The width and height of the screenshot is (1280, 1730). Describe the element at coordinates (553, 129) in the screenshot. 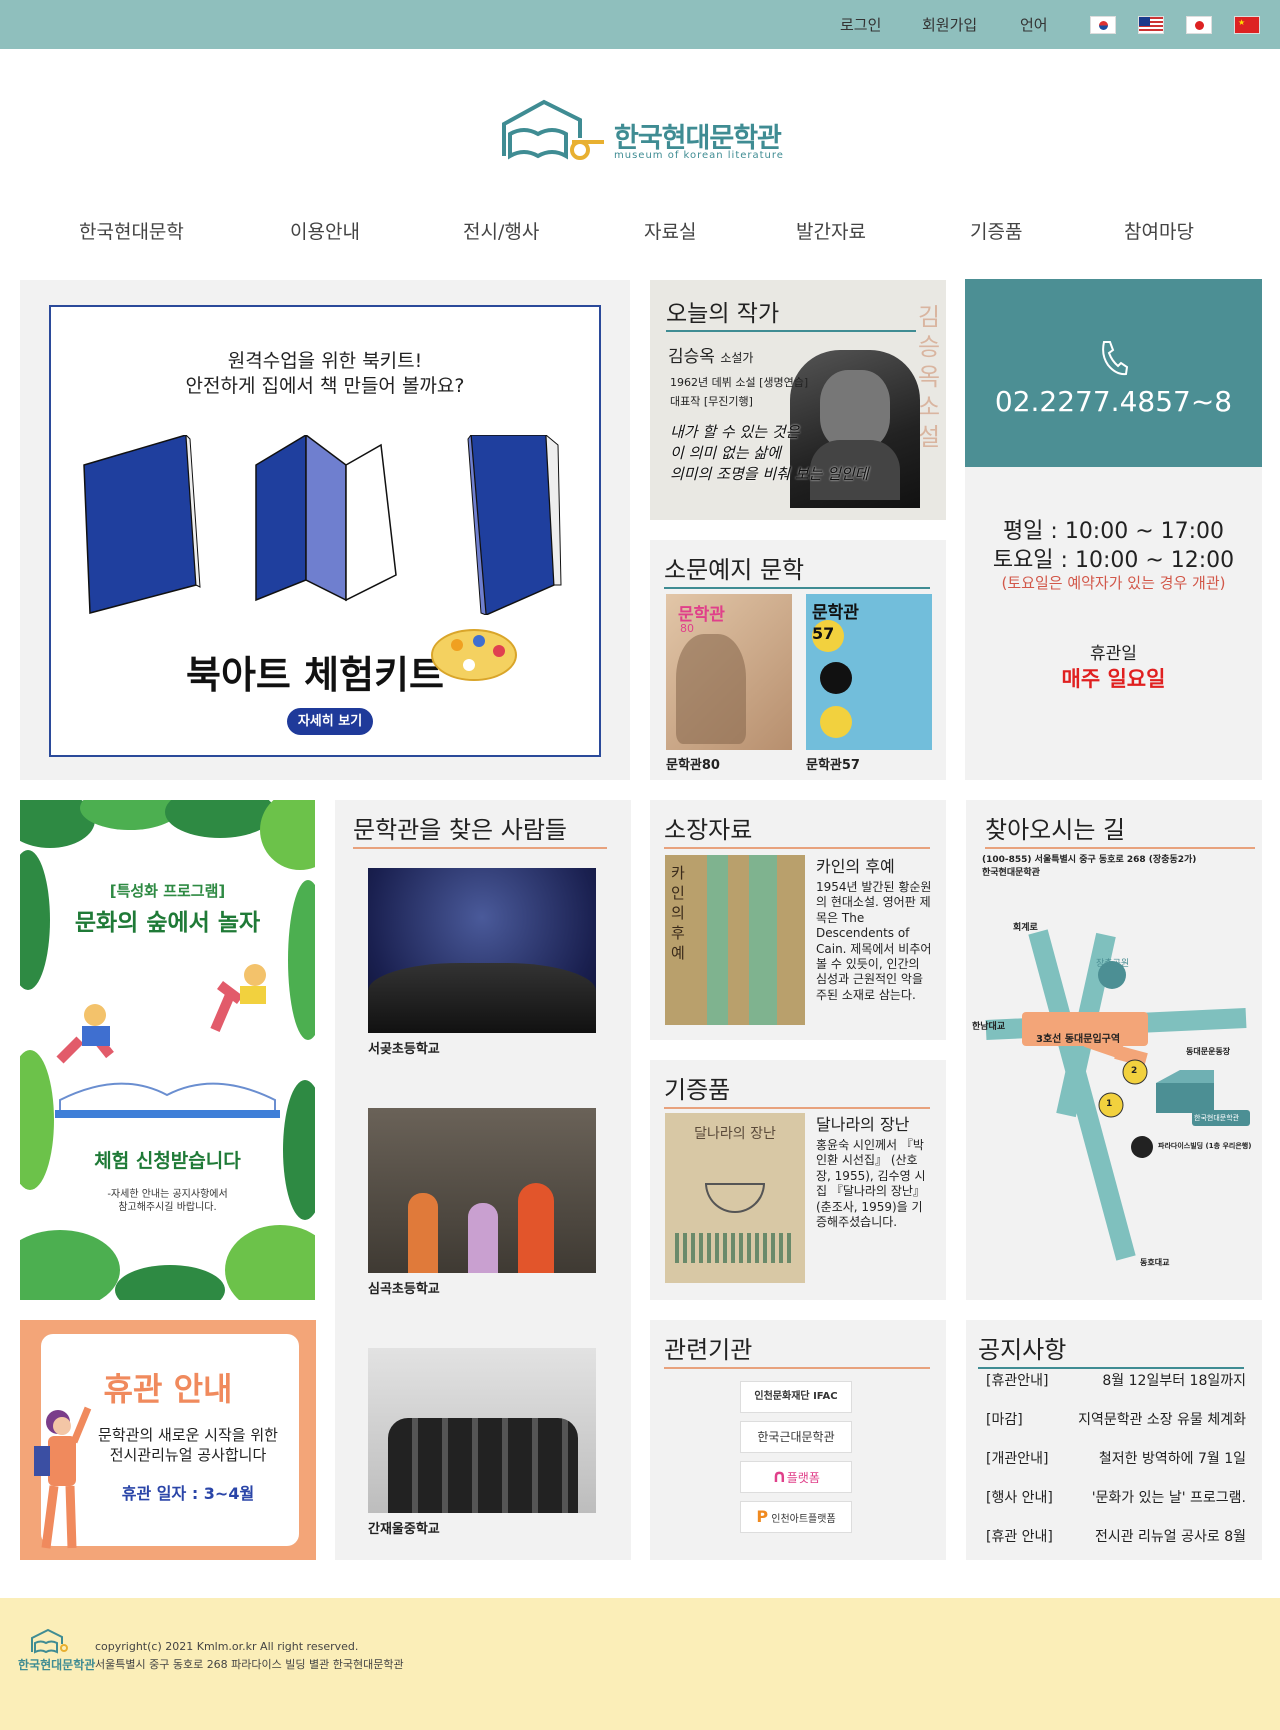

I see `house-book-logo-icon` at that location.